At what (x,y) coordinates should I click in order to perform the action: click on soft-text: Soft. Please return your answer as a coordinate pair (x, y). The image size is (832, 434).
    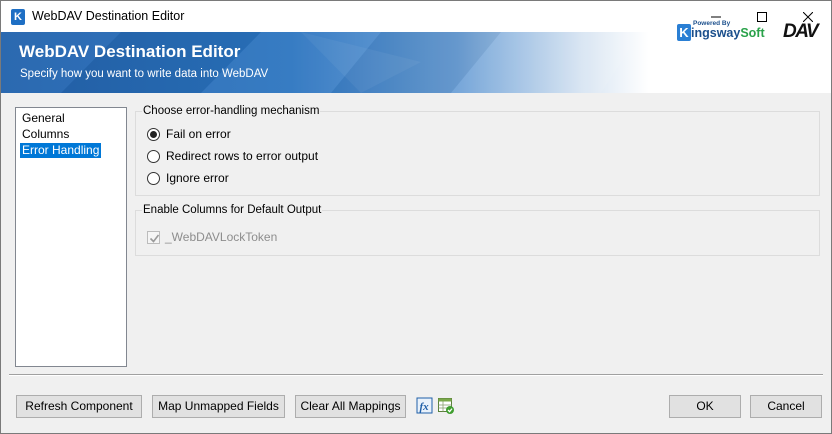
    Looking at the image, I should click on (752, 33).